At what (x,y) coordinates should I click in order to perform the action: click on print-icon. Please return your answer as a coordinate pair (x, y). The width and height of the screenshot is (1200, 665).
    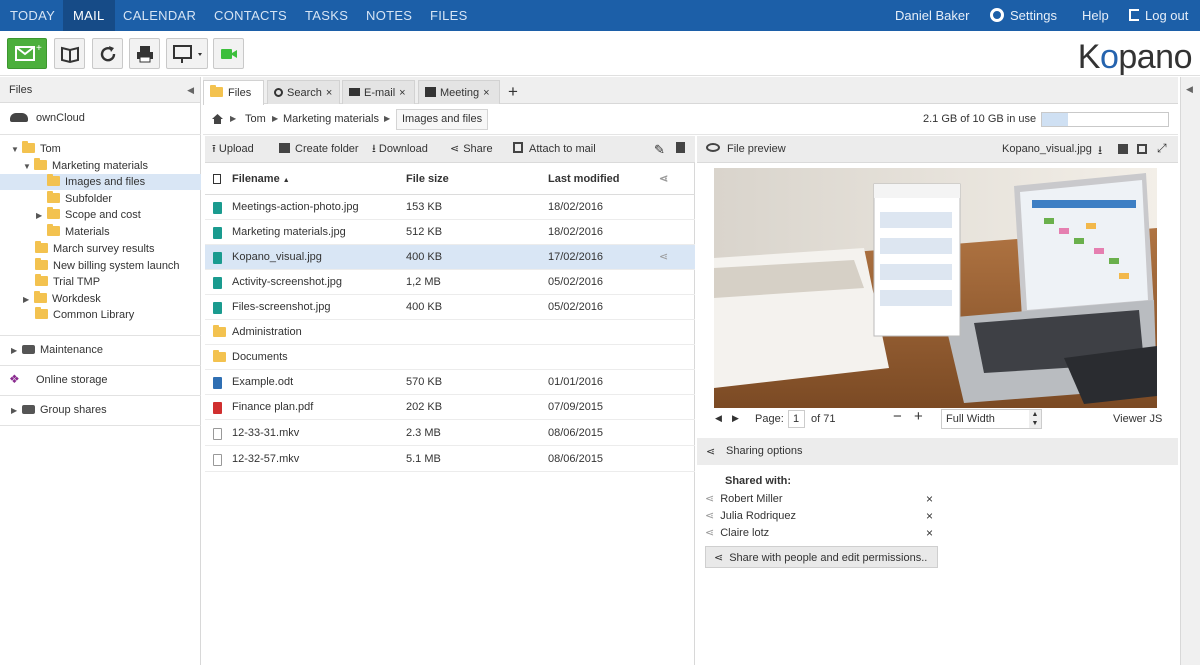
    Looking at the image, I should click on (1123, 149).